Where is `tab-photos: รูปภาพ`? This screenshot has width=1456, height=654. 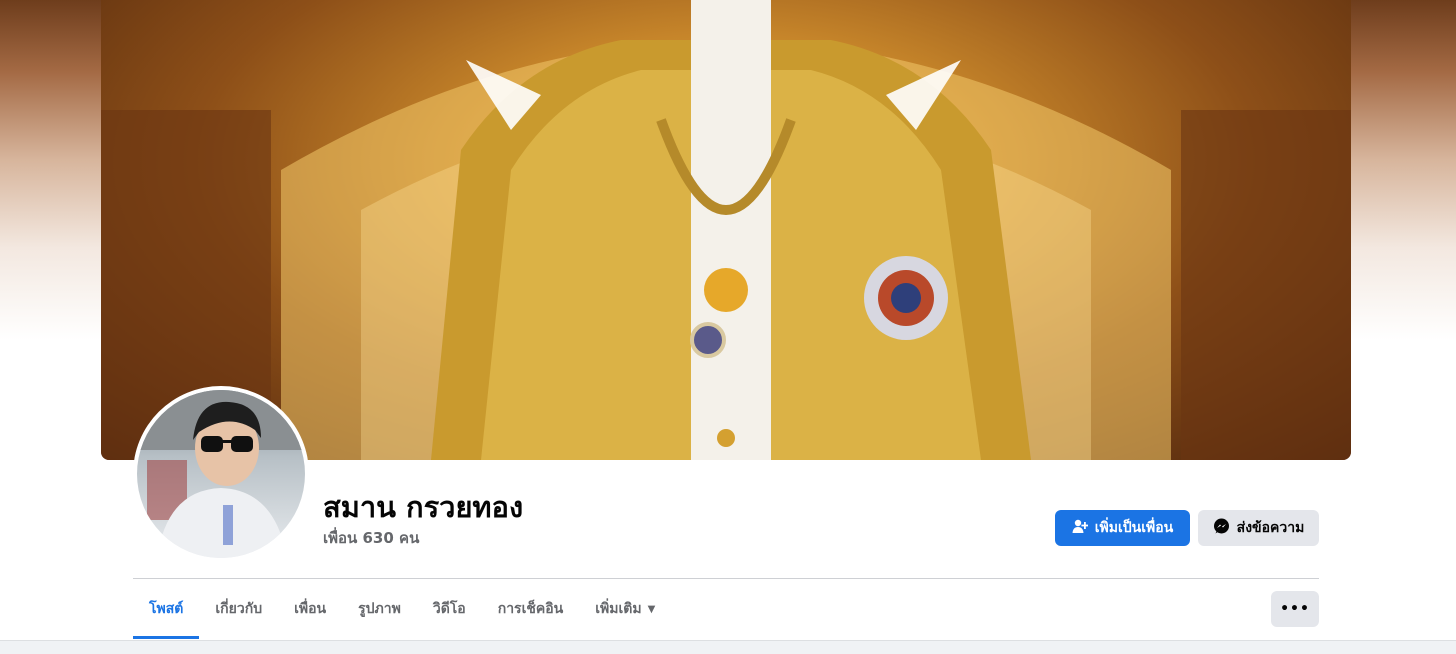 tab-photos: รูปภาพ is located at coordinates (379, 609).